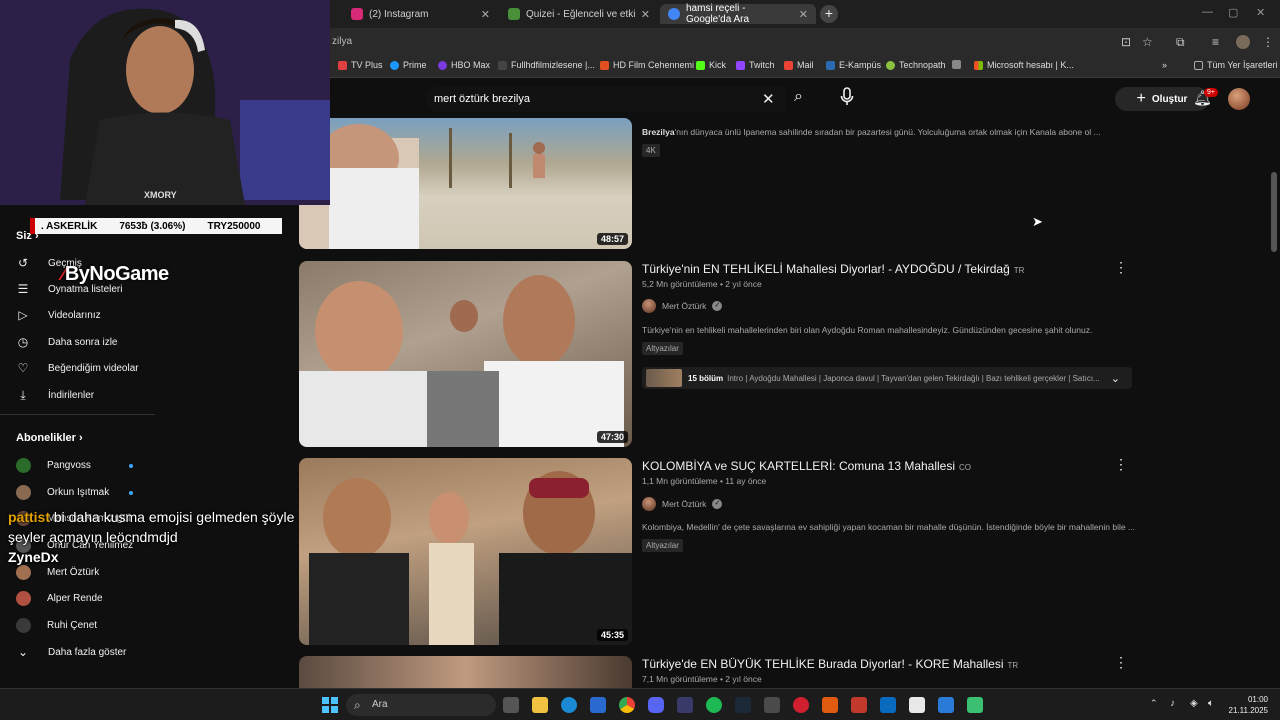  What do you see at coordinates (1147, 42) in the screenshot?
I see `bookmark-star-icon: ☆` at bounding box center [1147, 42].